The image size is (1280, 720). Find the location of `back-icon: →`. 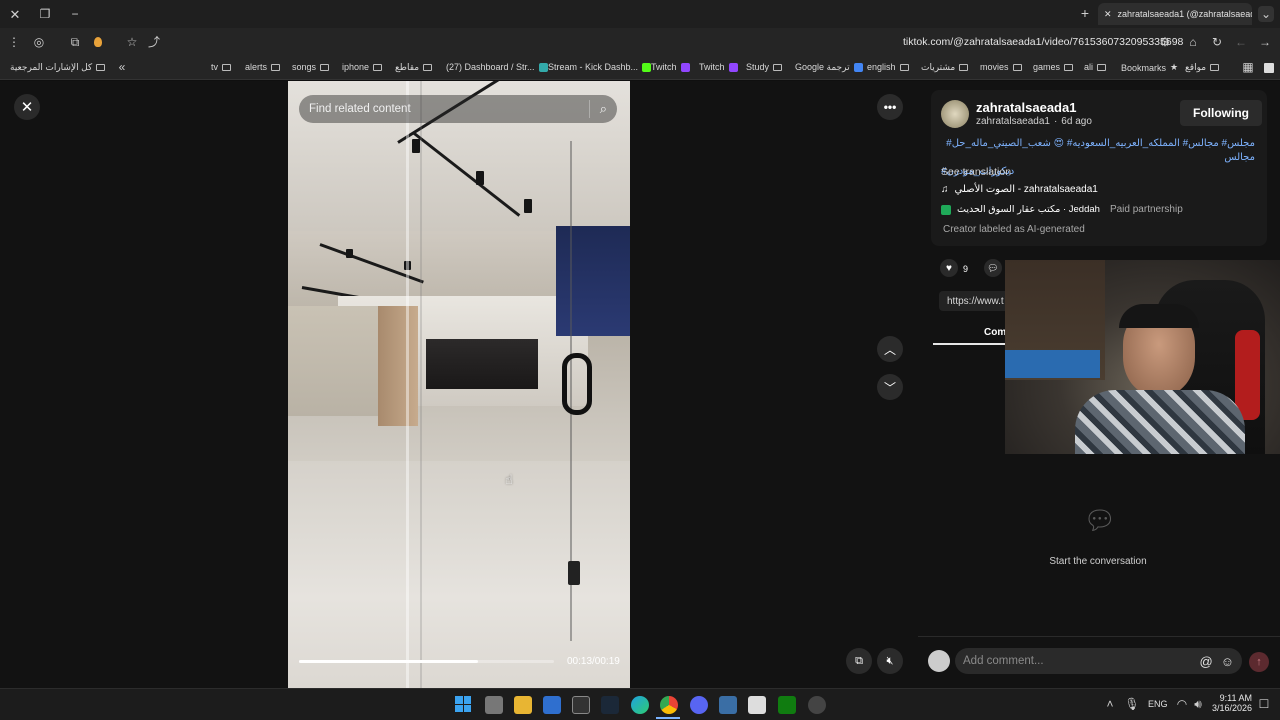

back-icon: → is located at coordinates (1265, 42).